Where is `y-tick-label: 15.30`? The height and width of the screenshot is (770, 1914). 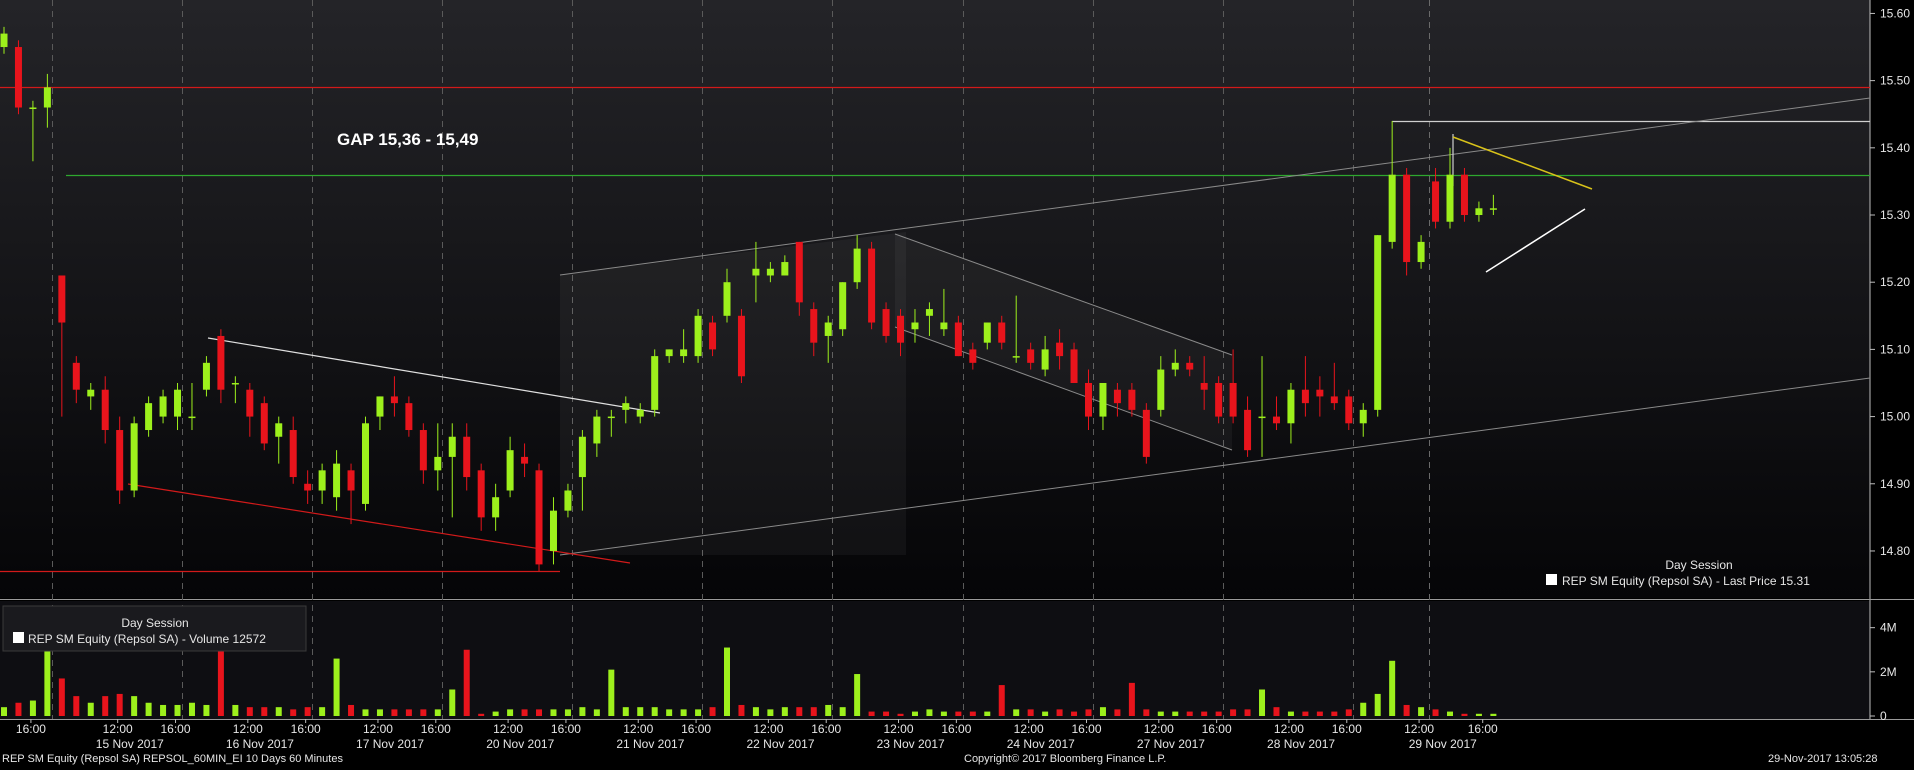 y-tick-label: 15.30 is located at coordinates (1895, 215).